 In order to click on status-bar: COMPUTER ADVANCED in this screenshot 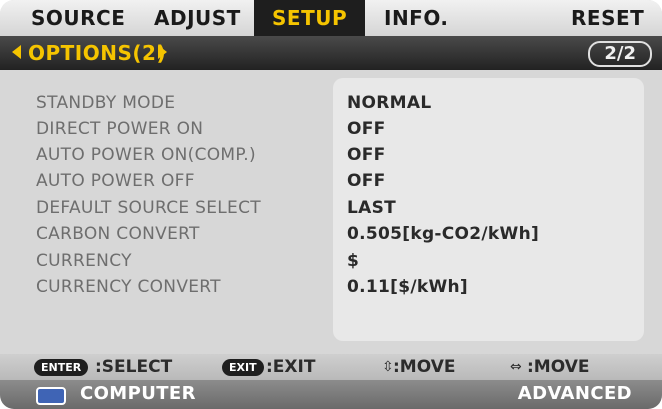, I will do `click(331, 394)`.